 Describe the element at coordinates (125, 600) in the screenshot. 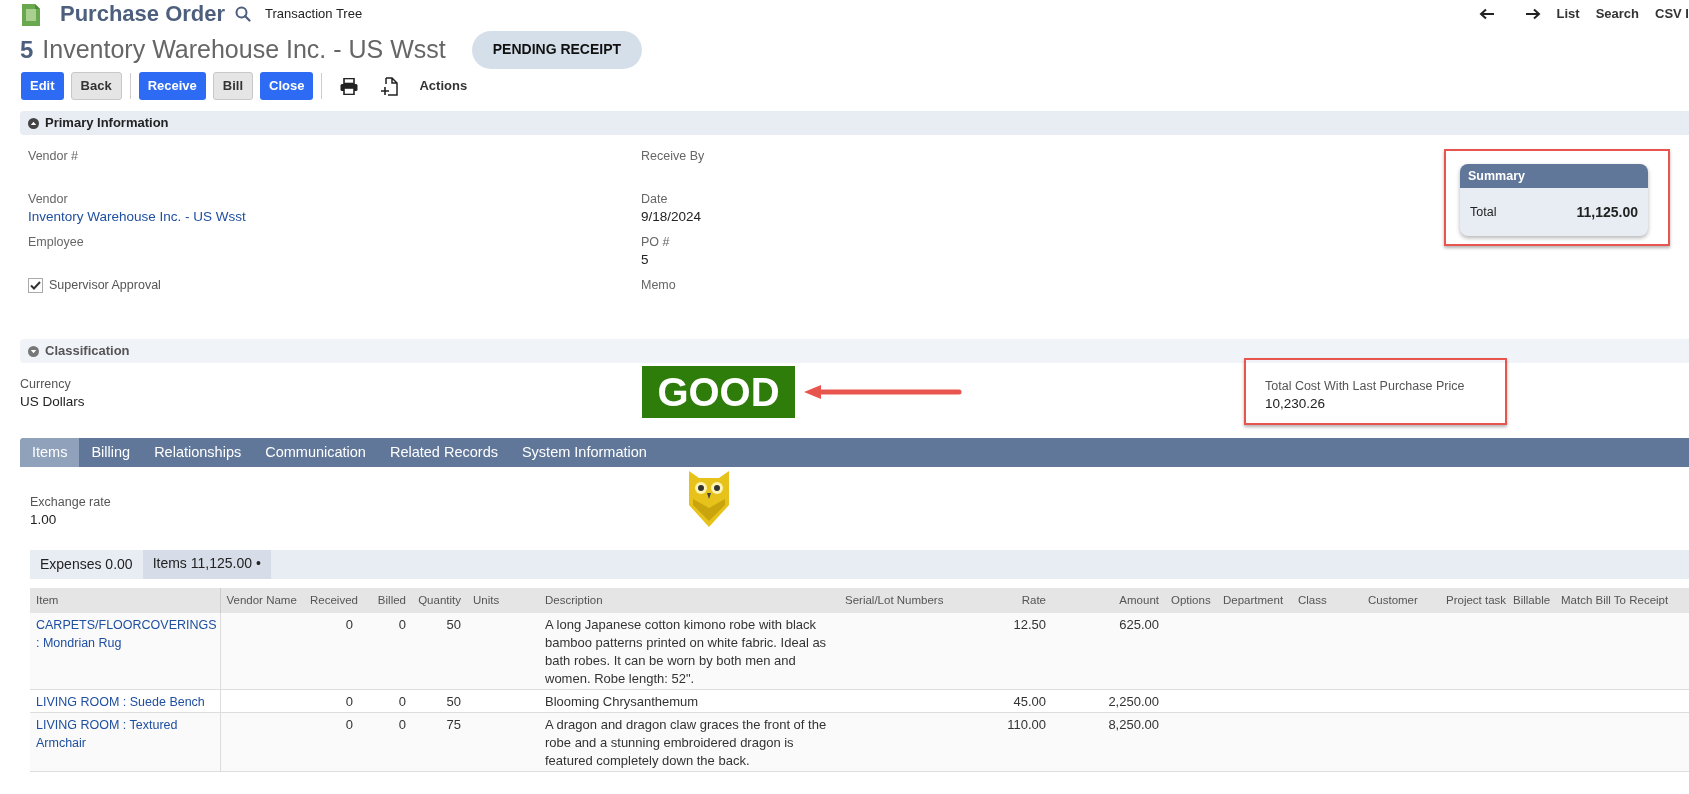

I see `column-header: Item` at that location.